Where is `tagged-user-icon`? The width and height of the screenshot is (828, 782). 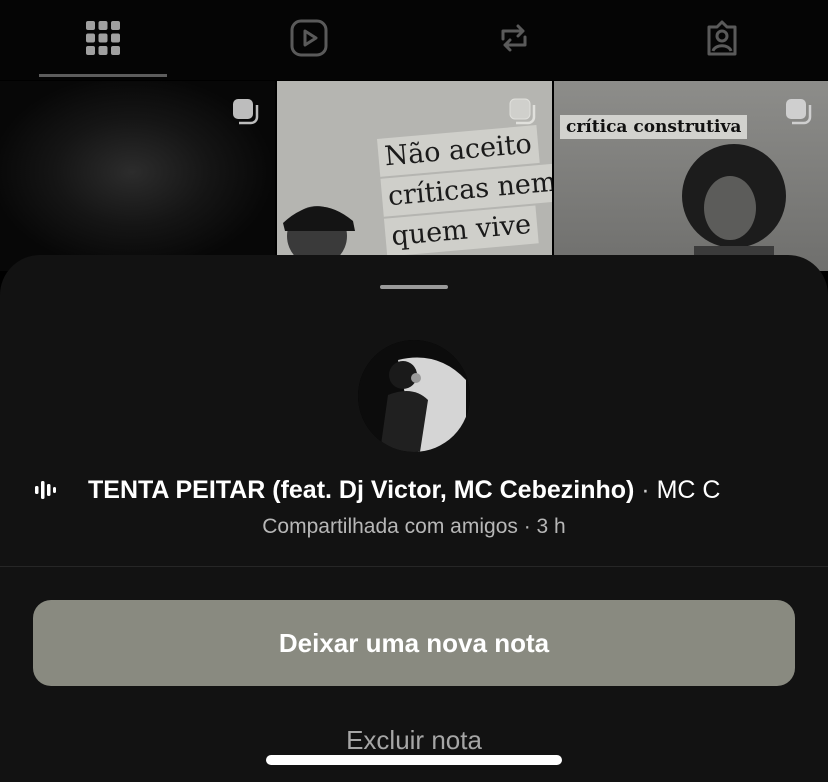 tagged-user-icon is located at coordinates (722, 38).